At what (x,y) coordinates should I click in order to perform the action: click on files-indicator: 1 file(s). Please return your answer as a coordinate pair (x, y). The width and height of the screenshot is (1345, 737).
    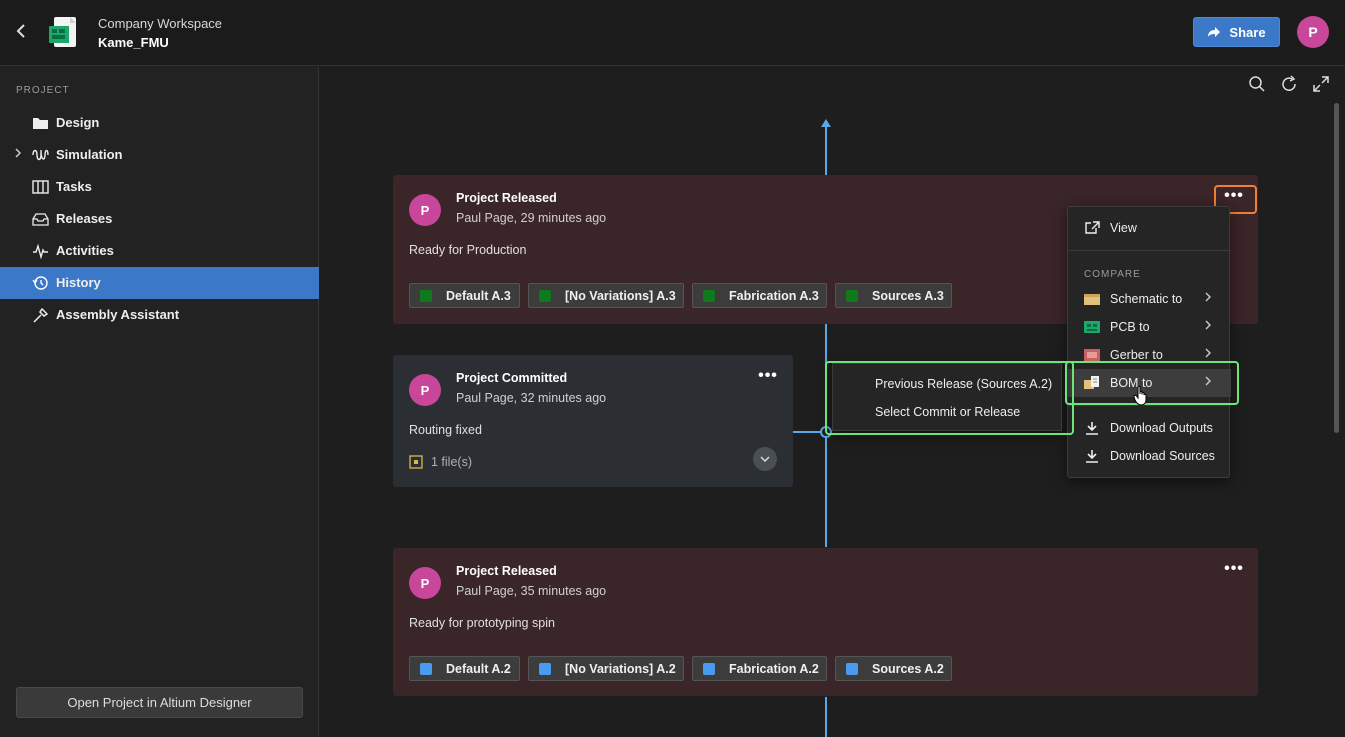
    Looking at the image, I should click on (440, 462).